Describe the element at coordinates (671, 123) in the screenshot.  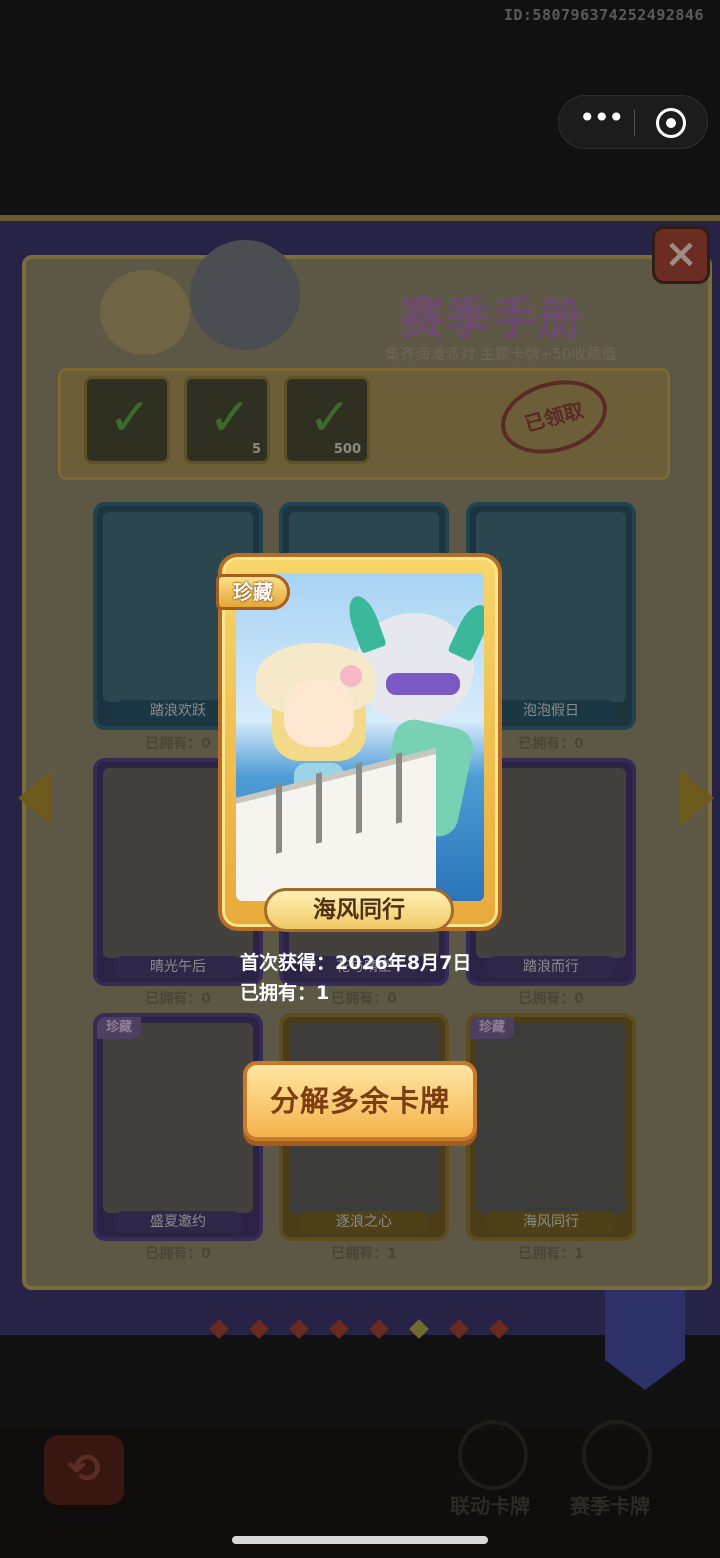
I see `target-circle-icon` at that location.